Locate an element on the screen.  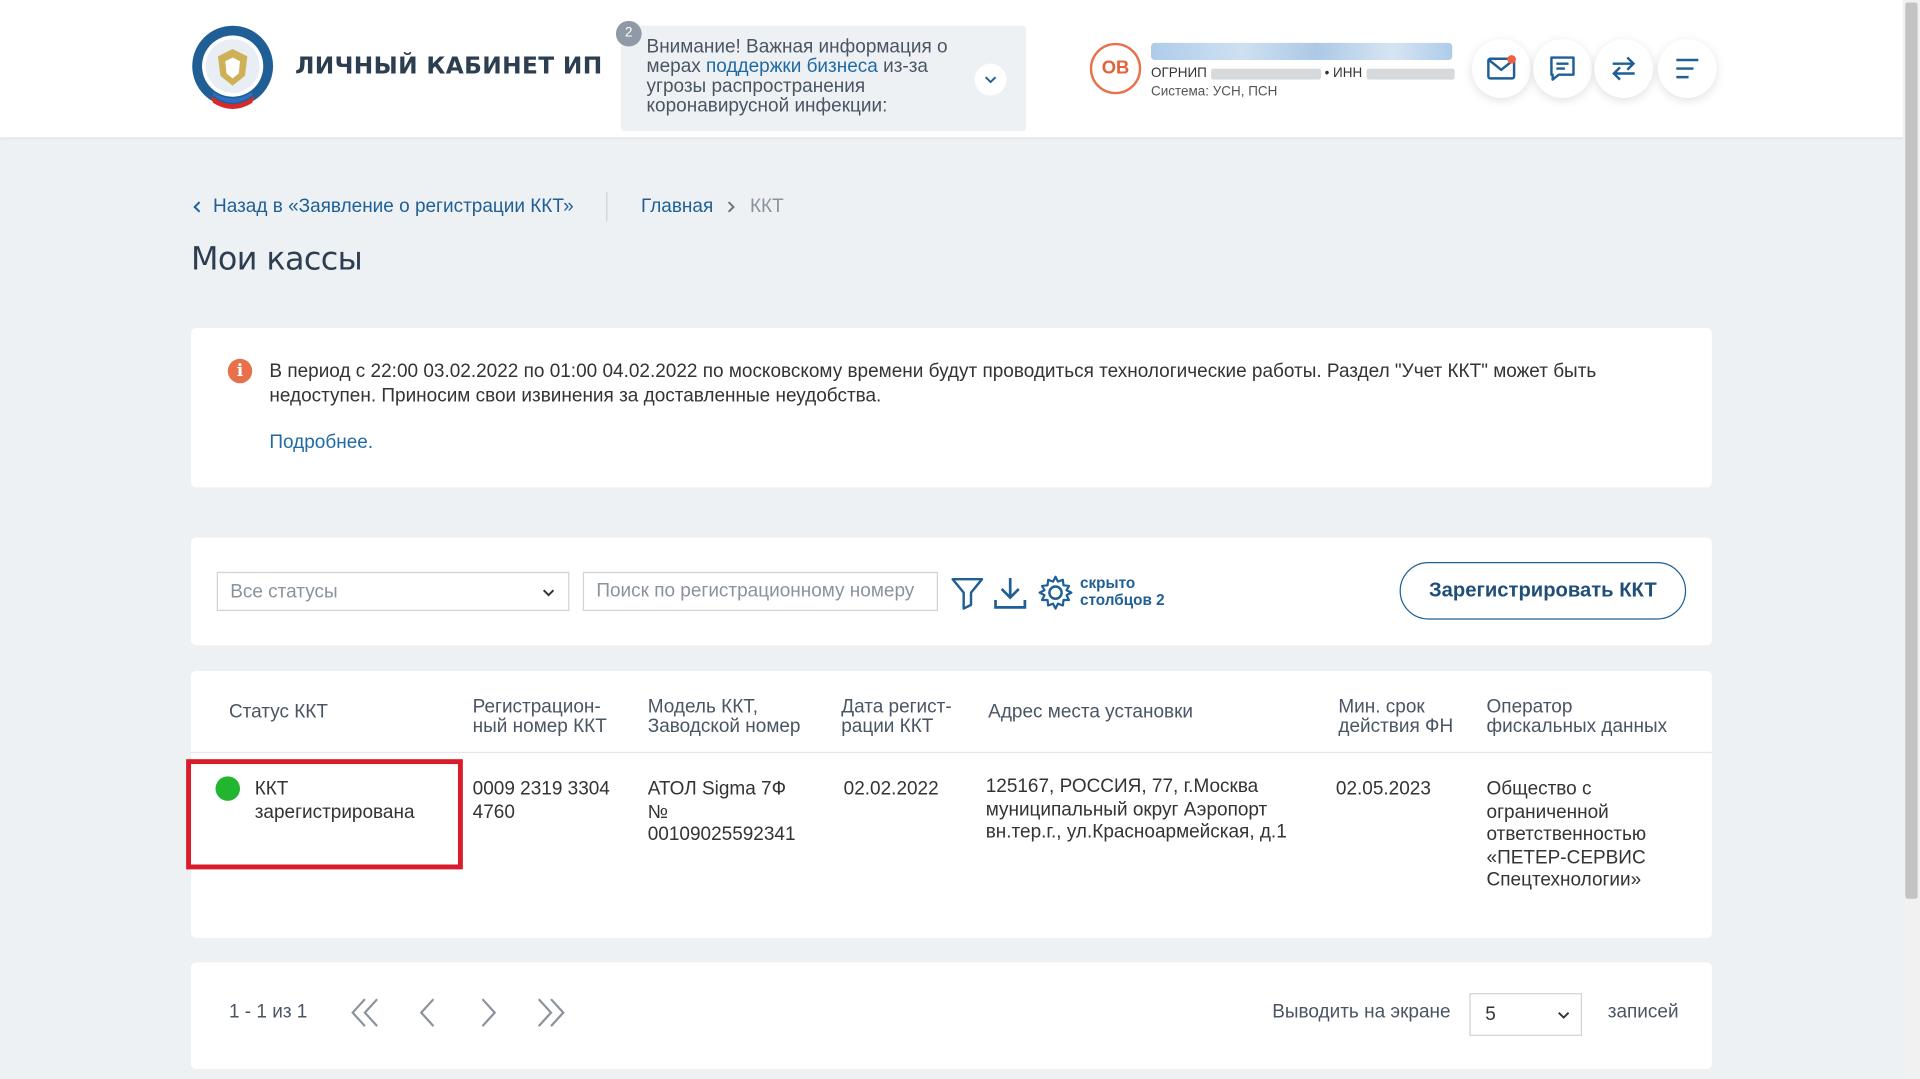
col-header-operator: Оператор фискальных данных is located at coordinates (1577, 717).